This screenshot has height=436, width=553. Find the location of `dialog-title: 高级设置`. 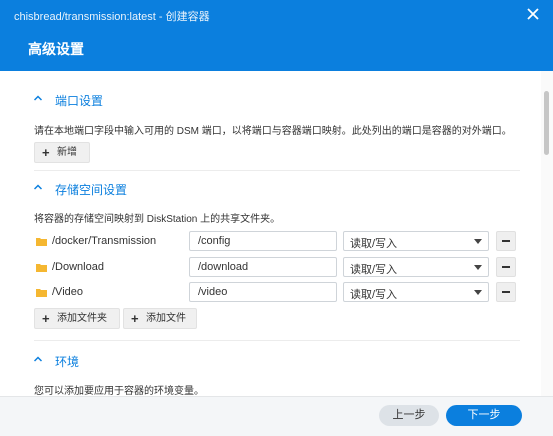

dialog-title: 高级设置 is located at coordinates (56, 49).